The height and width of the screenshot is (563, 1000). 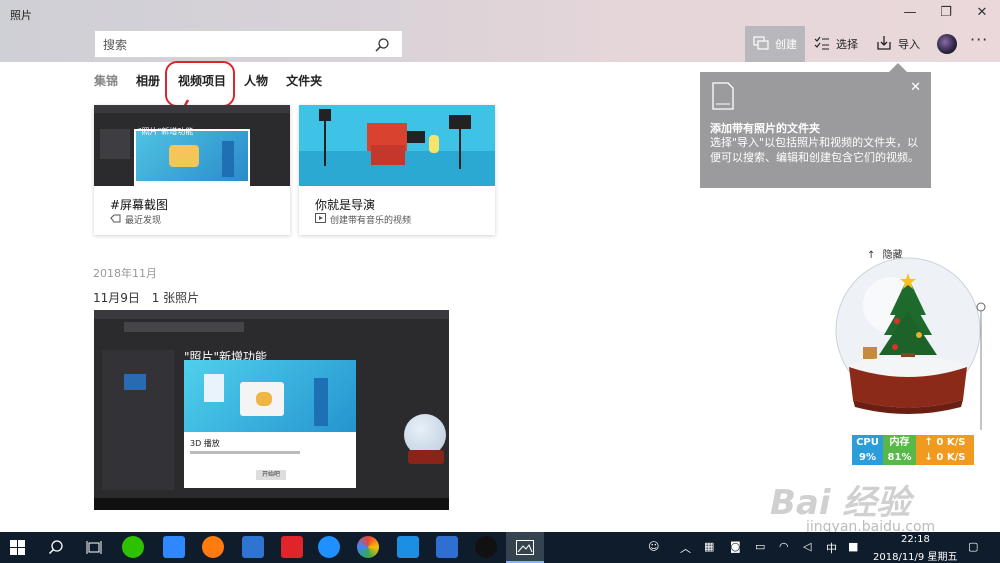 What do you see at coordinates (115, 220) in the screenshot?
I see `tag-icon` at bounding box center [115, 220].